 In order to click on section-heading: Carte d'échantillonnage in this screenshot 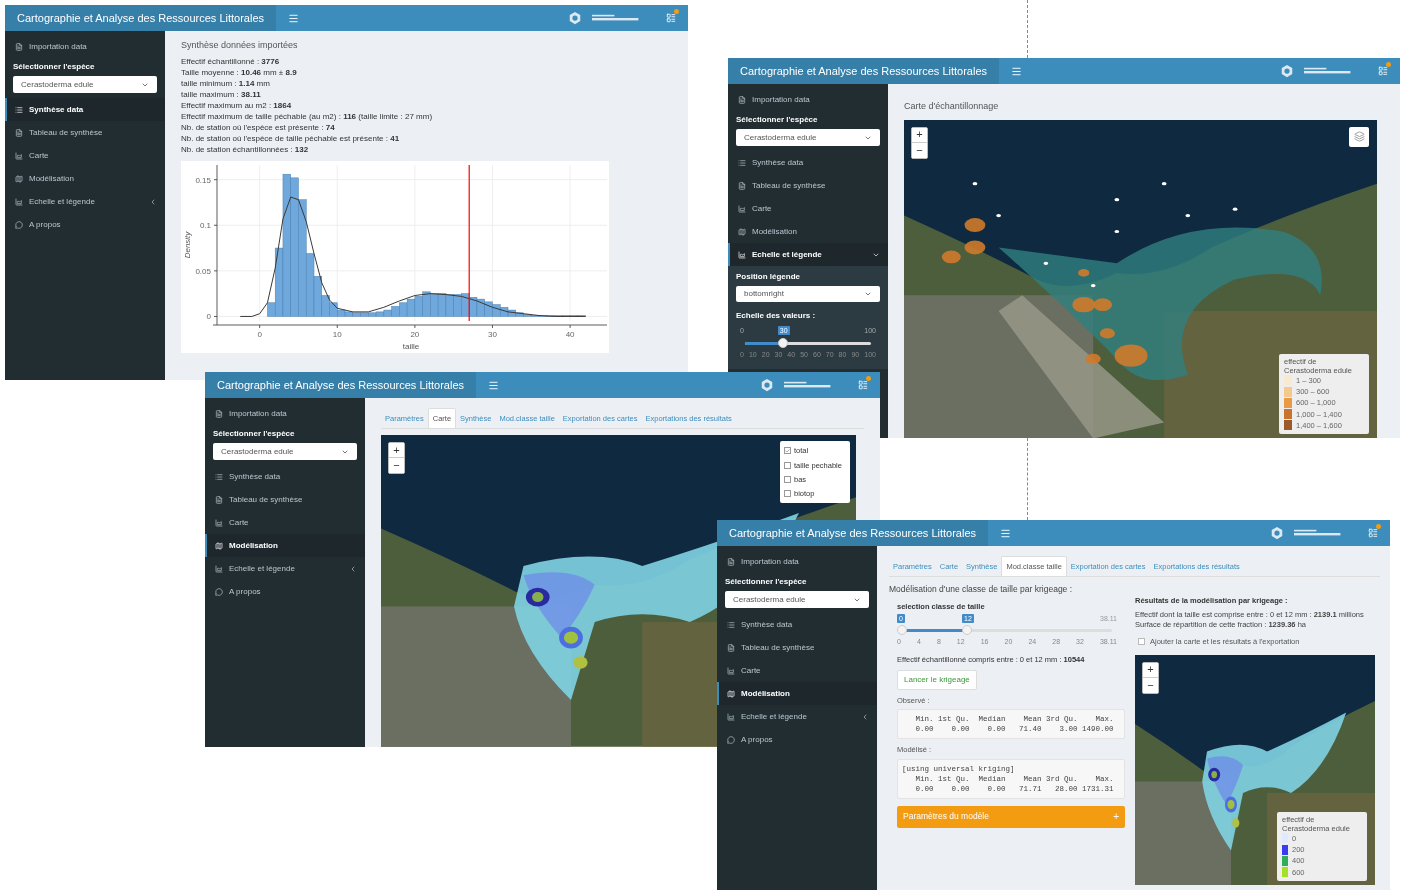, I will do `click(952, 106)`.